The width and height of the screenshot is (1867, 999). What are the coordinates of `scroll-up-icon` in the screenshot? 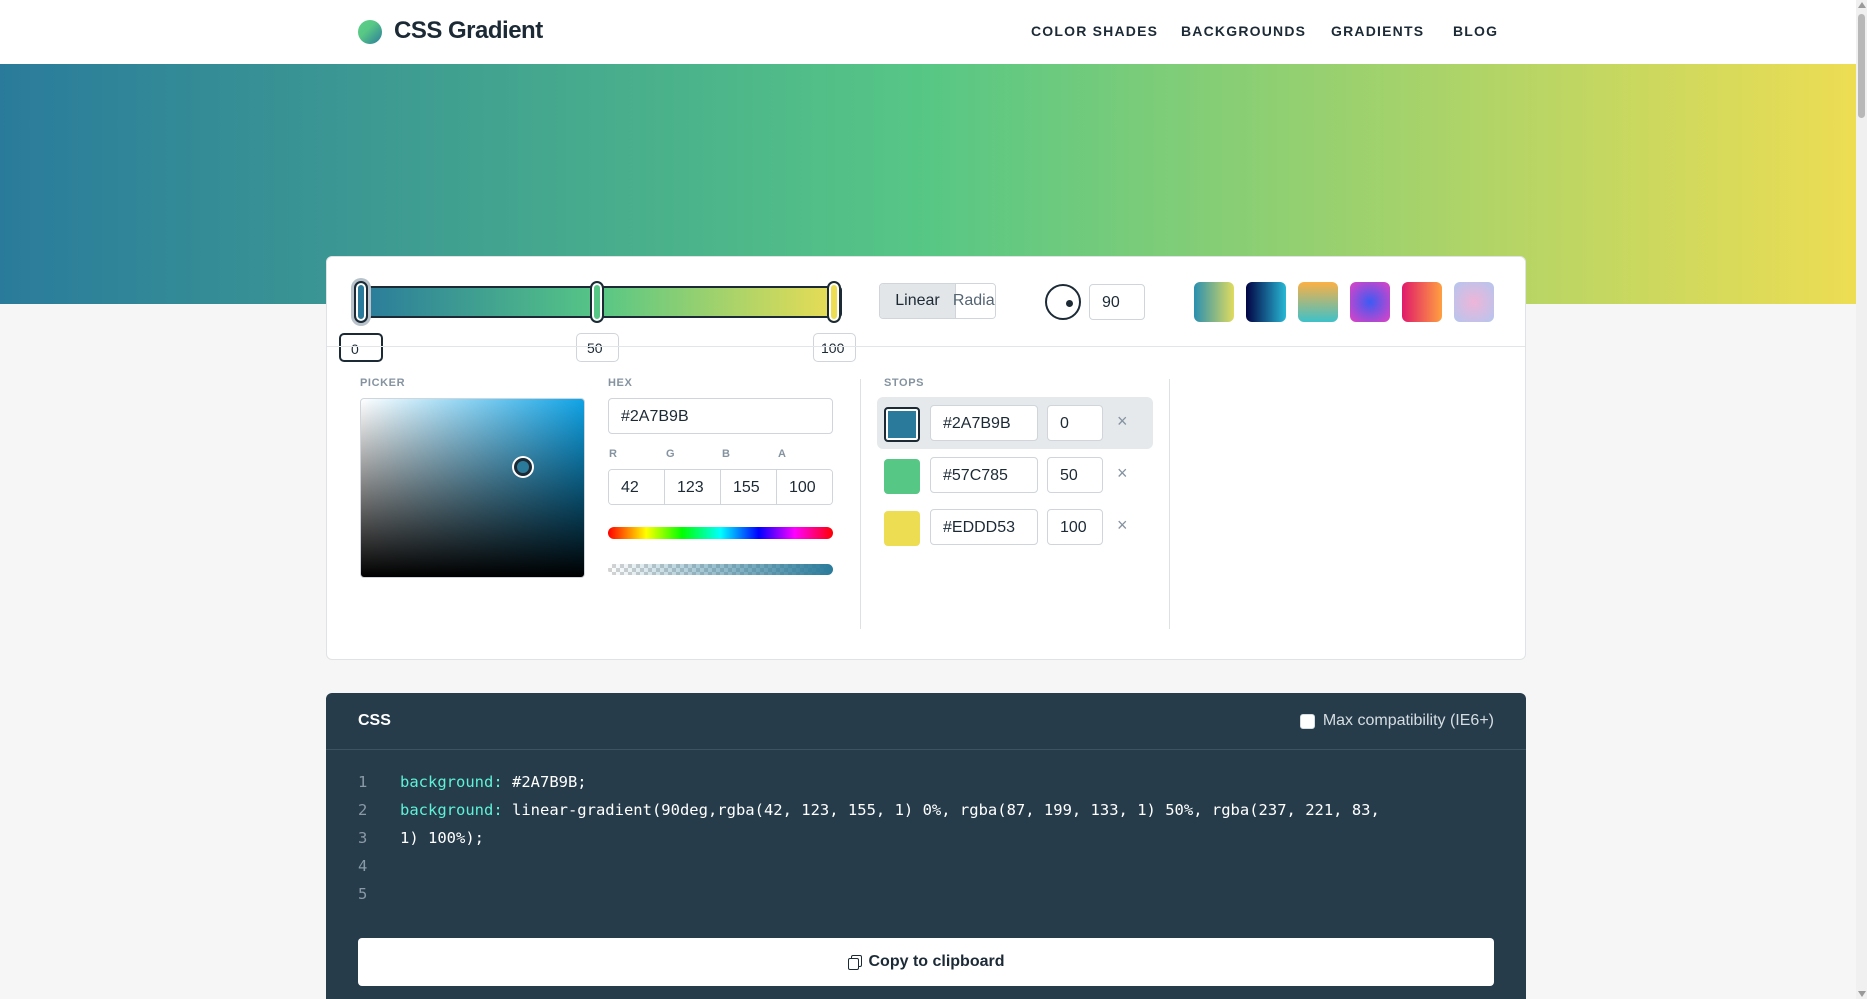 It's located at (1862, 5).